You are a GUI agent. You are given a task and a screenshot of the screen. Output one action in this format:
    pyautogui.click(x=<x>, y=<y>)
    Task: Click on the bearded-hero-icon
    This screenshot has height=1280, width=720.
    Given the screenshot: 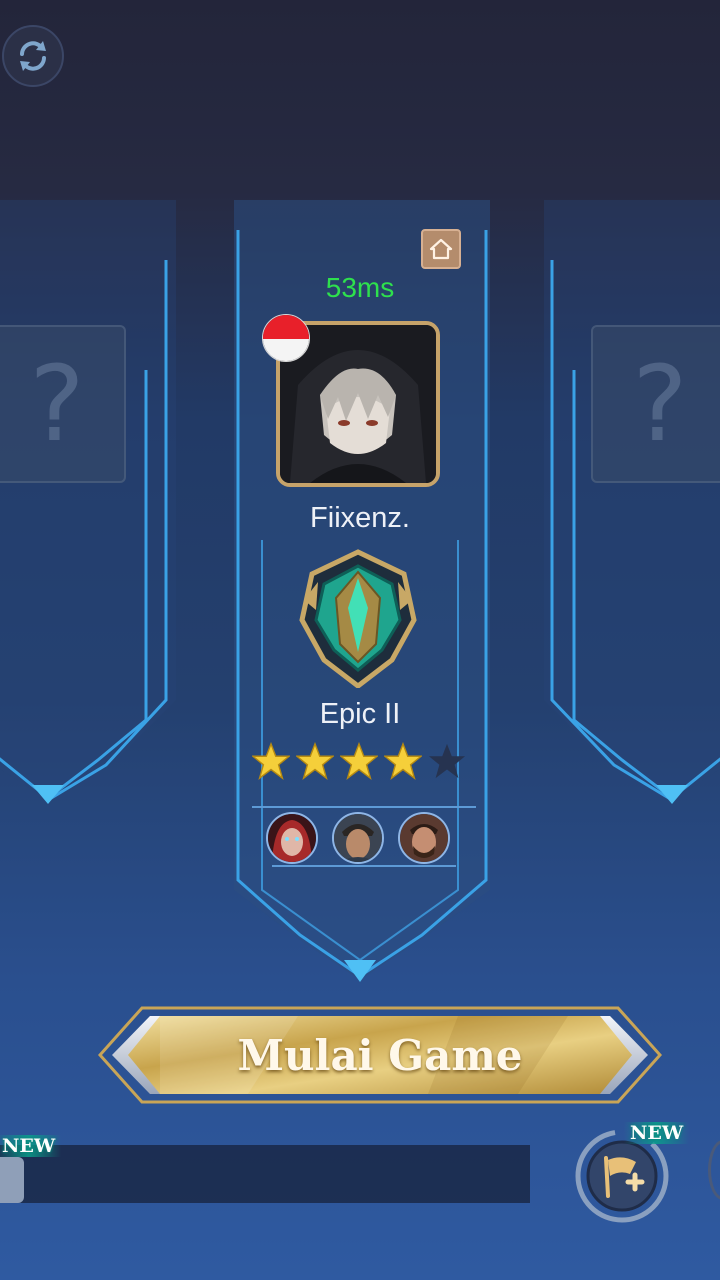 What is the action you would take?
    pyautogui.click(x=424, y=838)
    